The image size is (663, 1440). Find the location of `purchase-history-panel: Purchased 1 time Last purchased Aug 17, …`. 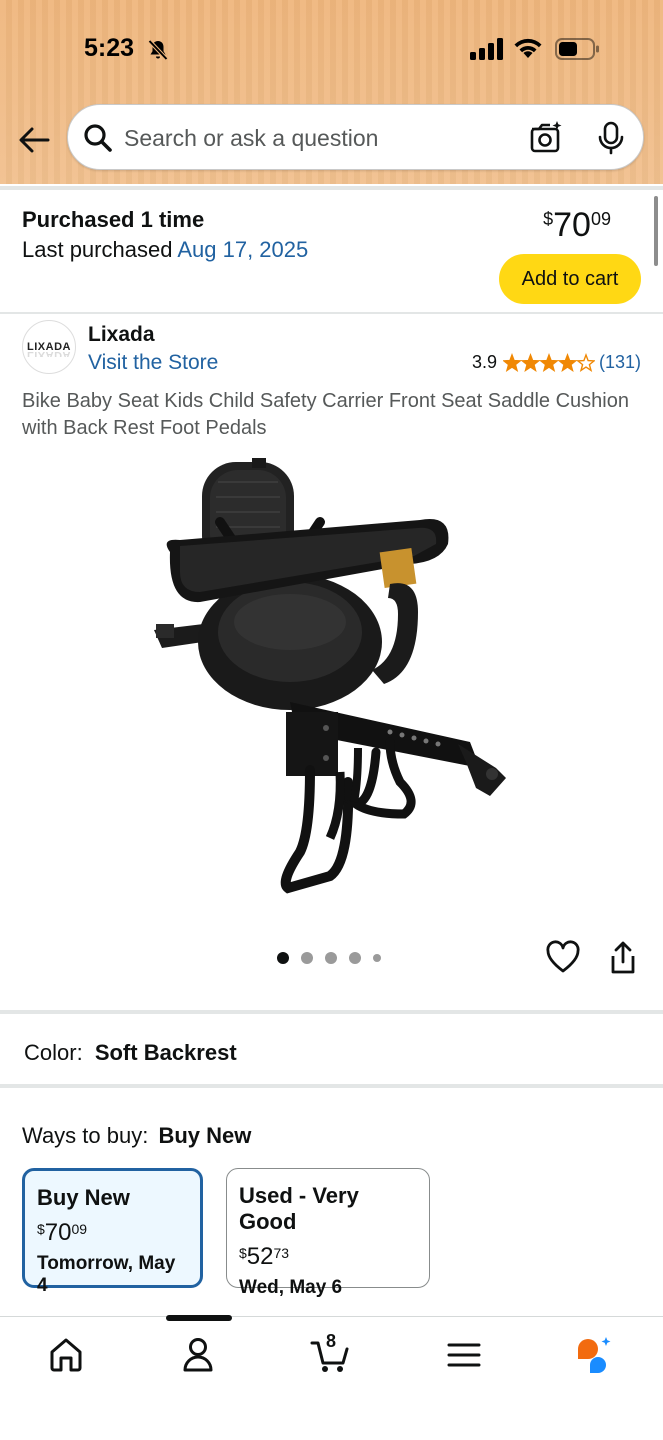

purchase-history-panel: Purchased 1 time Last purchased Aug 17, … is located at coordinates (331, 250).